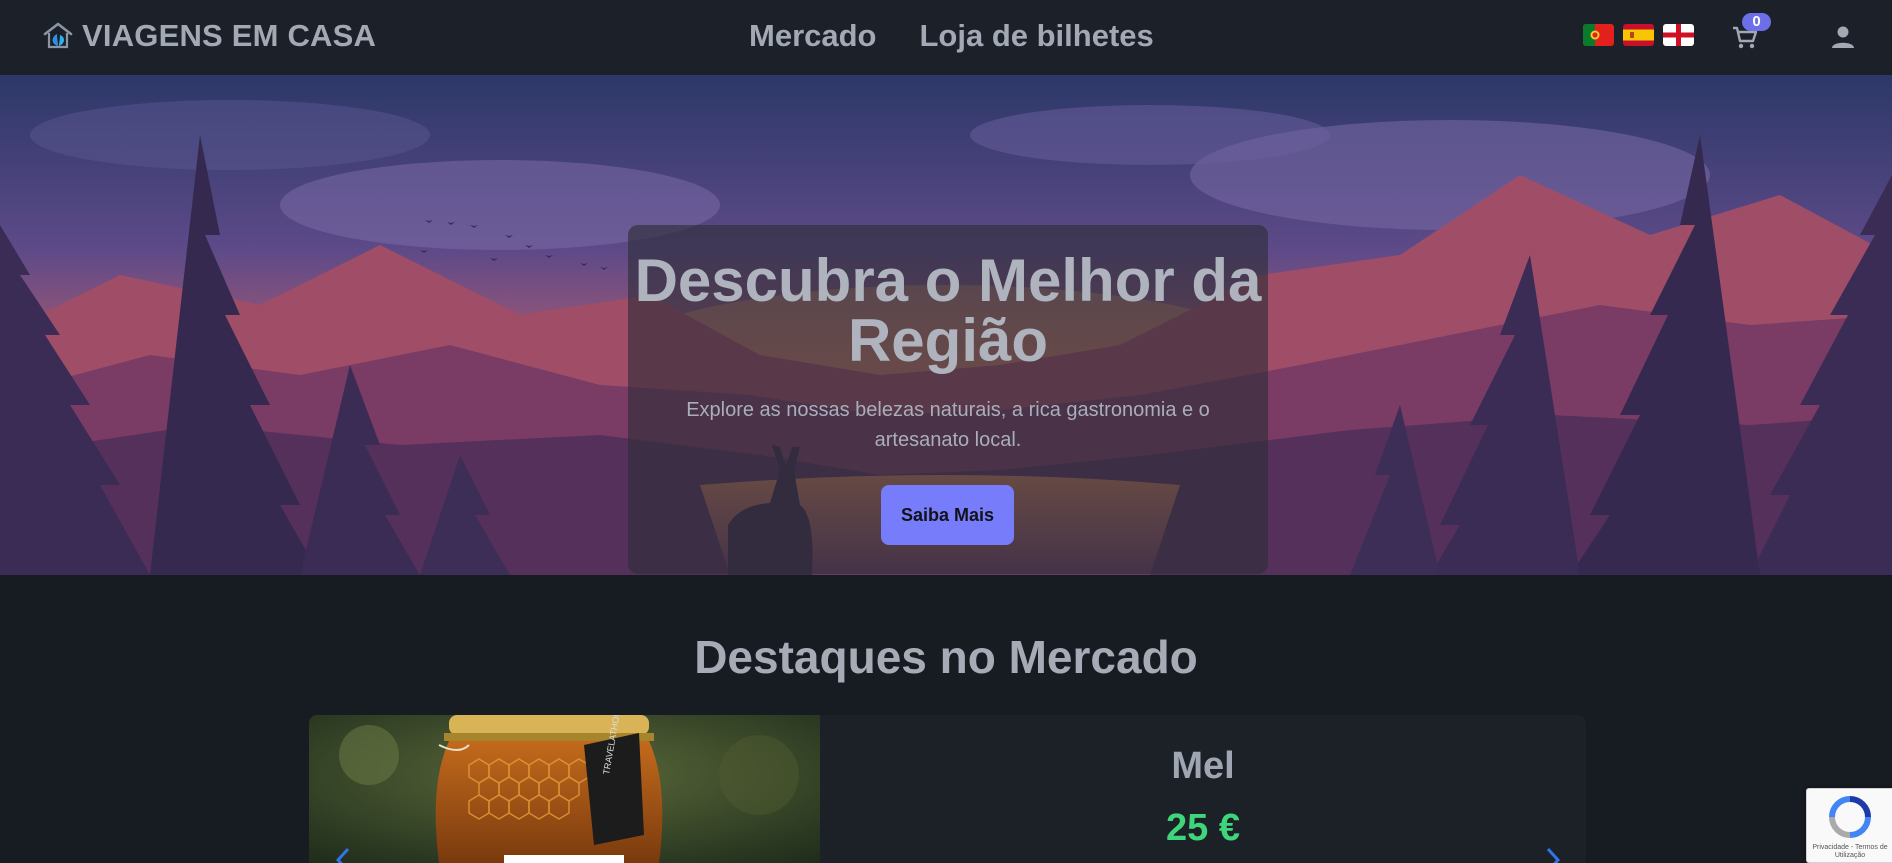  I want to click on featured-section-title: Destaques no Mercado, so click(946, 657).